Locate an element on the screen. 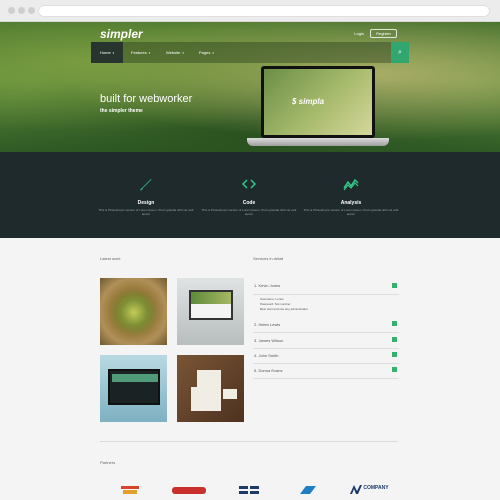 Image resolution: width=500 pixels, height=500 pixels. search-icon: ⌕ is located at coordinates (400, 52).